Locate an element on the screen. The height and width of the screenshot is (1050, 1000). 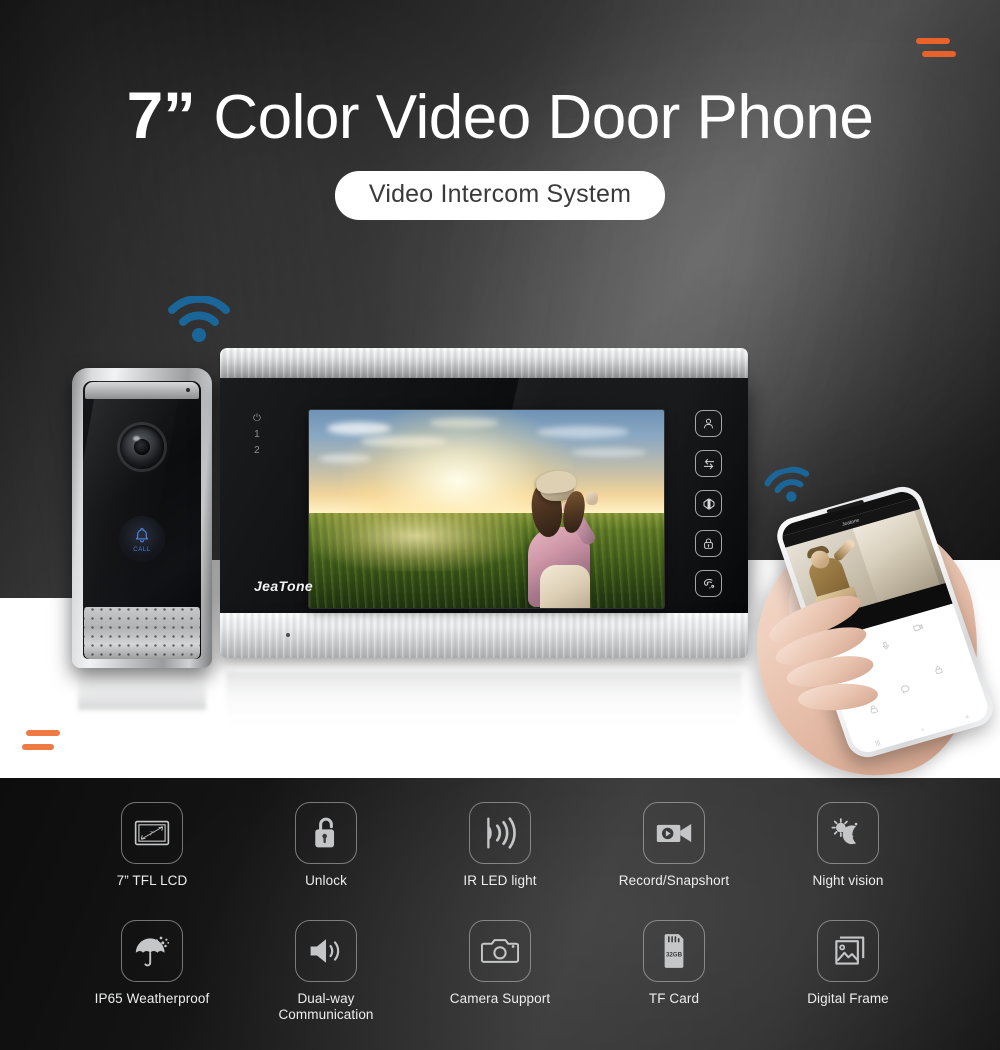
feature-icon-box: 7” is located at coordinates (152, 833).